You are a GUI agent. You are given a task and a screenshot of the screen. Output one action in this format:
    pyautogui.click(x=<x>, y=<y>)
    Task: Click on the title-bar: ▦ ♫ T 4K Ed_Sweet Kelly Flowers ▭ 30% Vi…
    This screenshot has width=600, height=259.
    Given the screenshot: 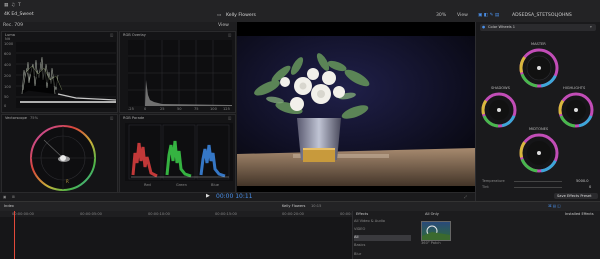 What is the action you would take?
    pyautogui.click(x=300, y=11)
    